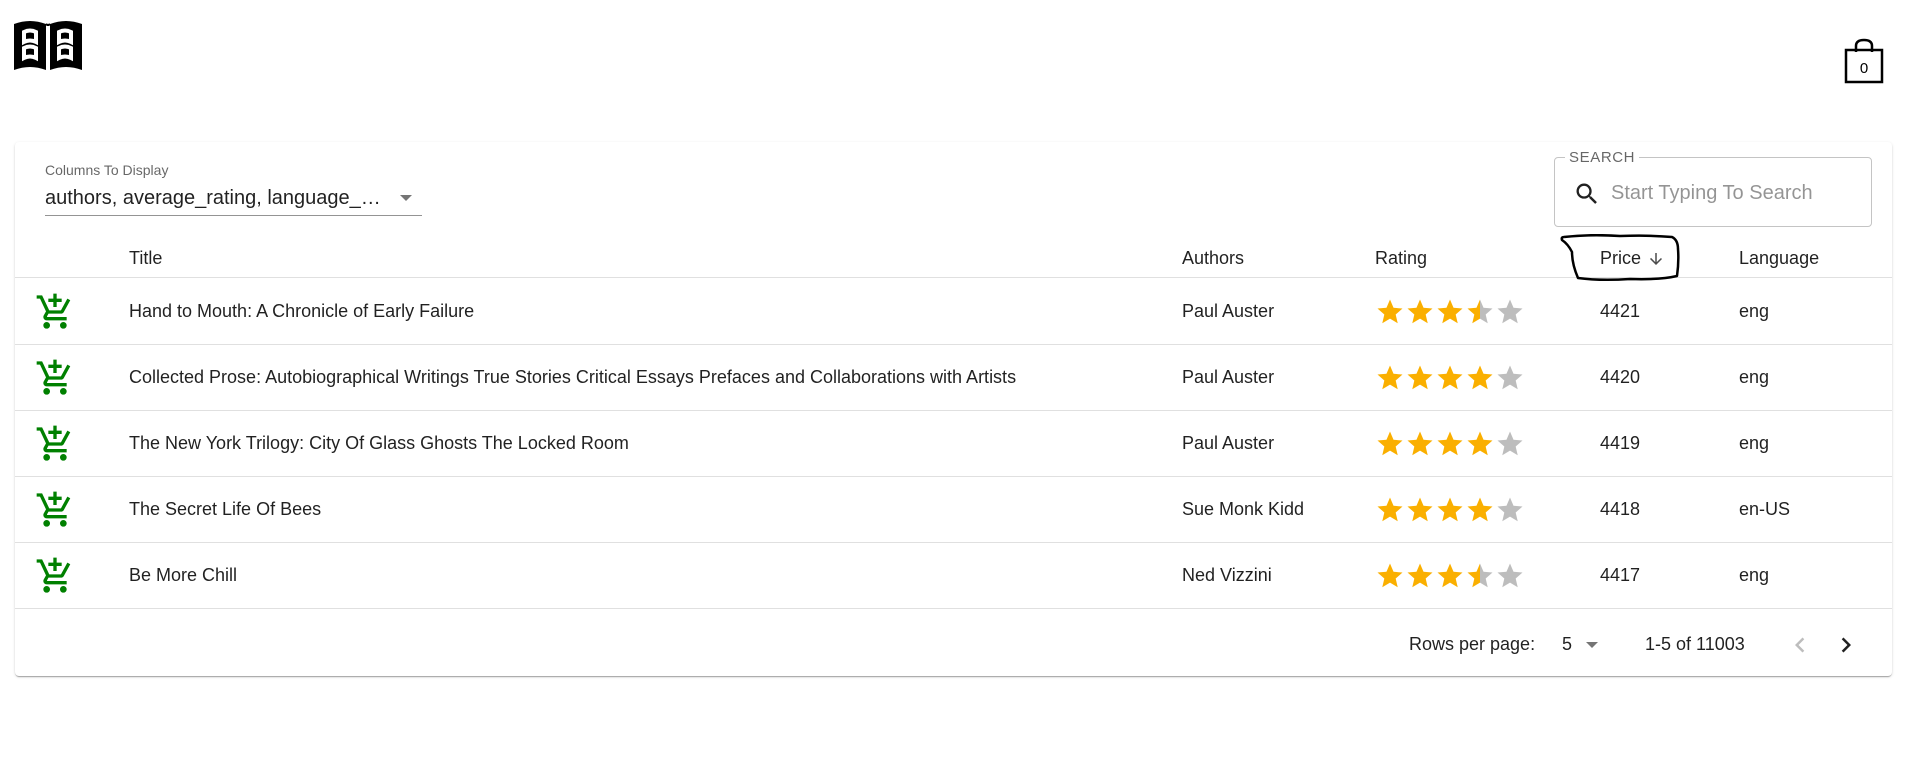 The image size is (1907, 773). I want to click on pagination-range: 1-5 of 11003, so click(1695, 644).